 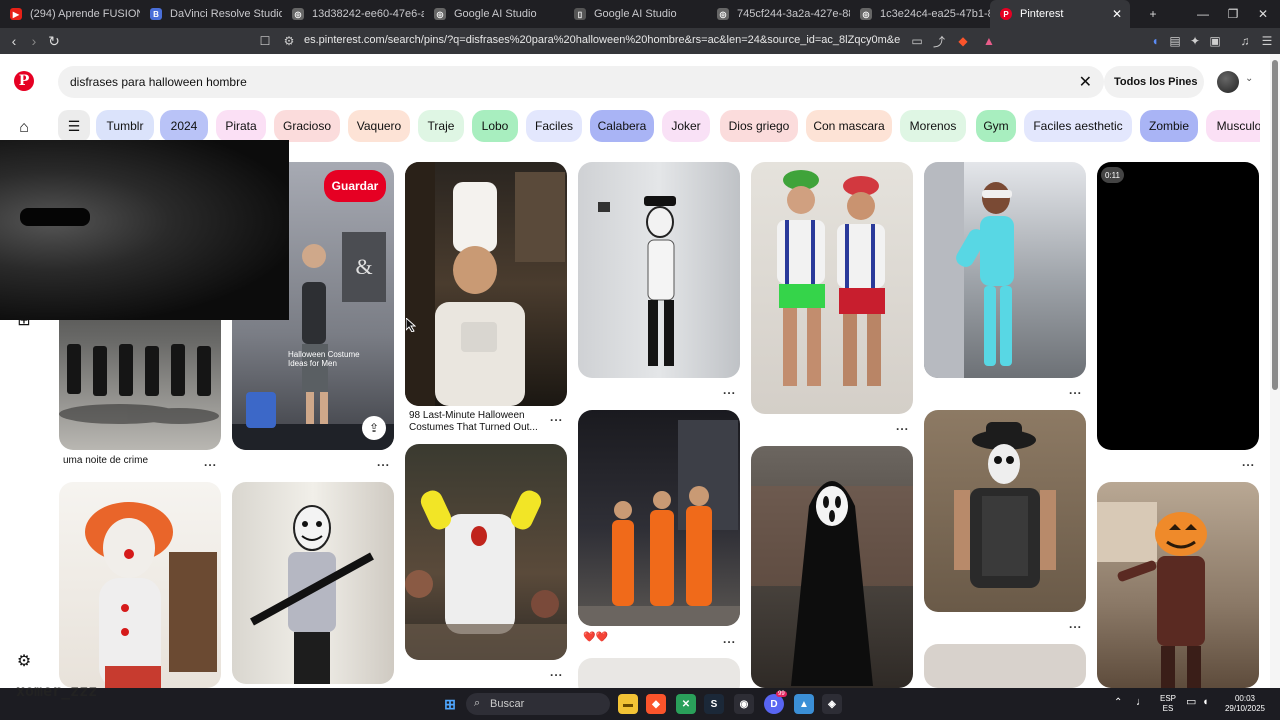 What do you see at coordinates (1233, 14) in the screenshot?
I see `maximize-button: ❐` at bounding box center [1233, 14].